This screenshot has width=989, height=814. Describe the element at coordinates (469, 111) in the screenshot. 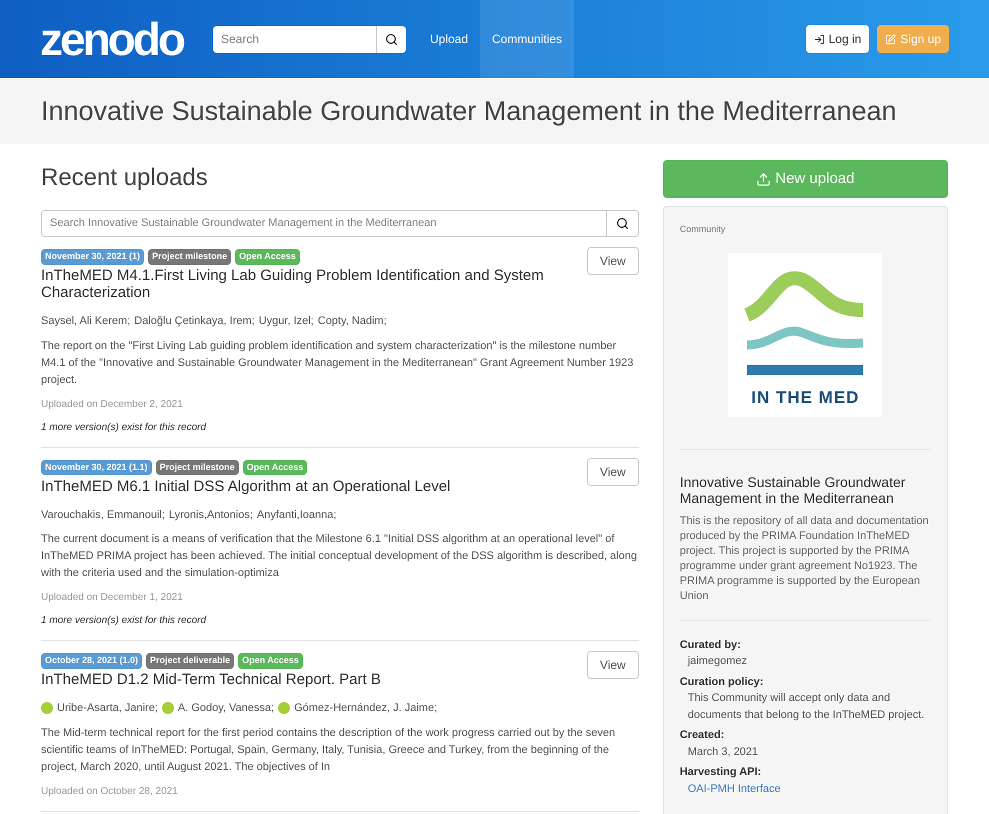

I see `page-title: Innovative Sustainable Groundwater Management in the Mediterranean` at that location.